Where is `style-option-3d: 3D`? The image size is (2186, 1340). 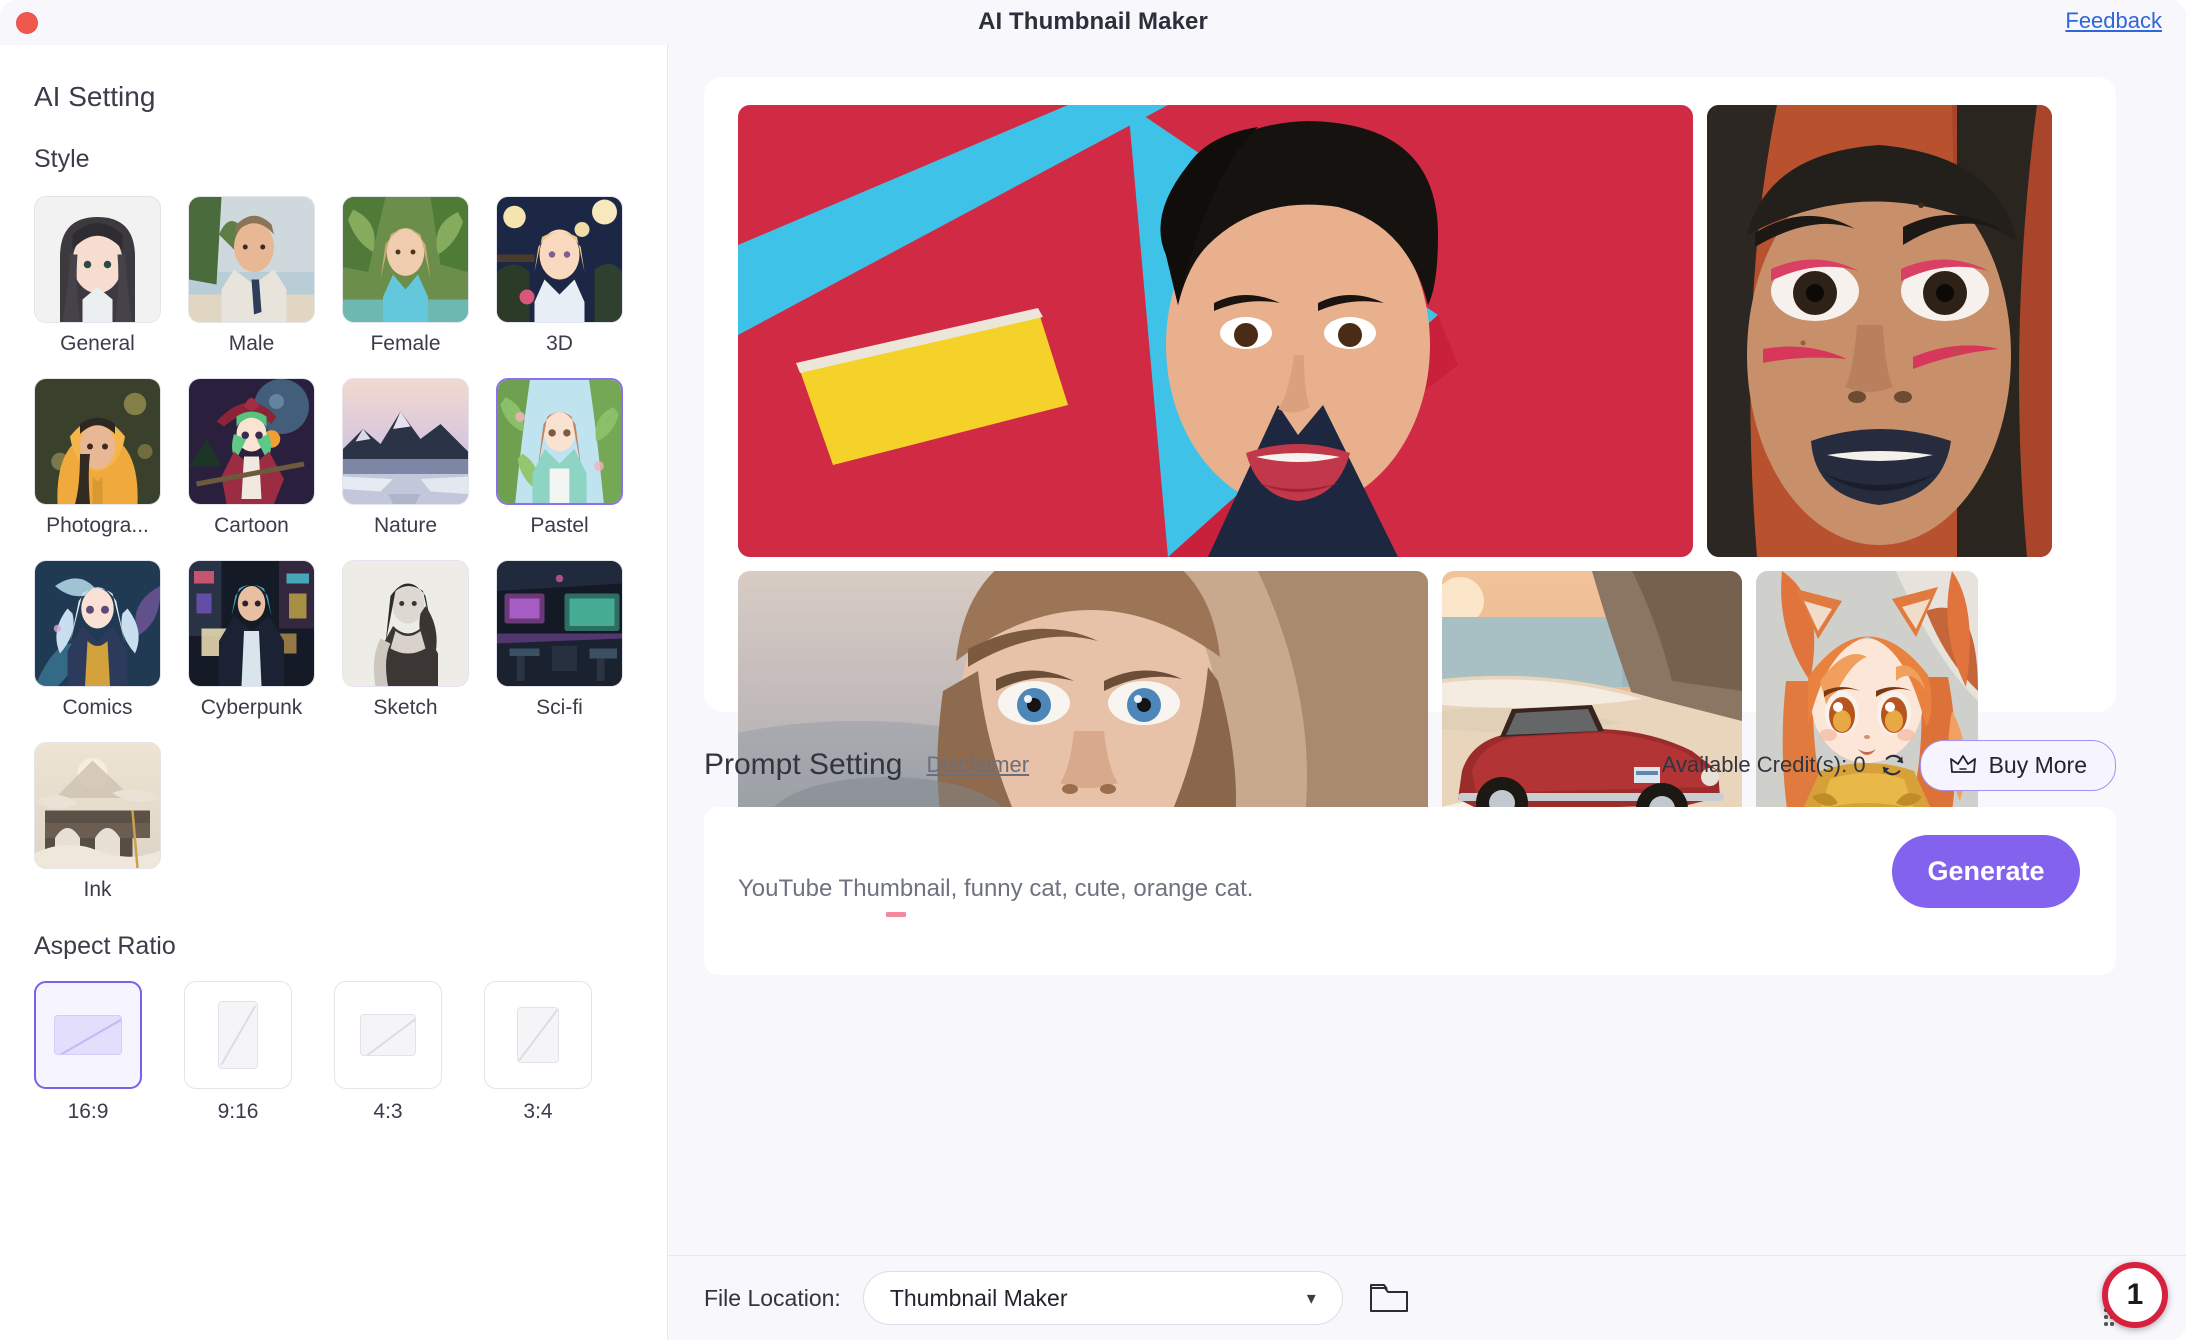 style-option-3d: 3D is located at coordinates (559, 276).